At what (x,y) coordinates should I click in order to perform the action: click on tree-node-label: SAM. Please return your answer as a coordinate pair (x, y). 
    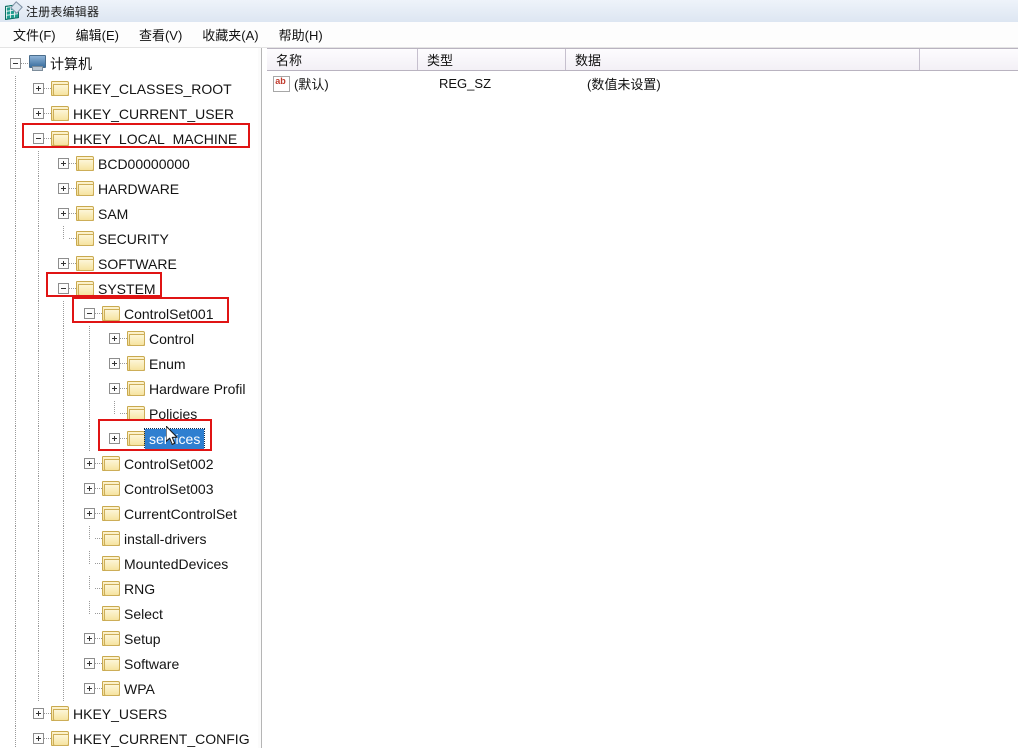
    Looking at the image, I should click on (113, 214).